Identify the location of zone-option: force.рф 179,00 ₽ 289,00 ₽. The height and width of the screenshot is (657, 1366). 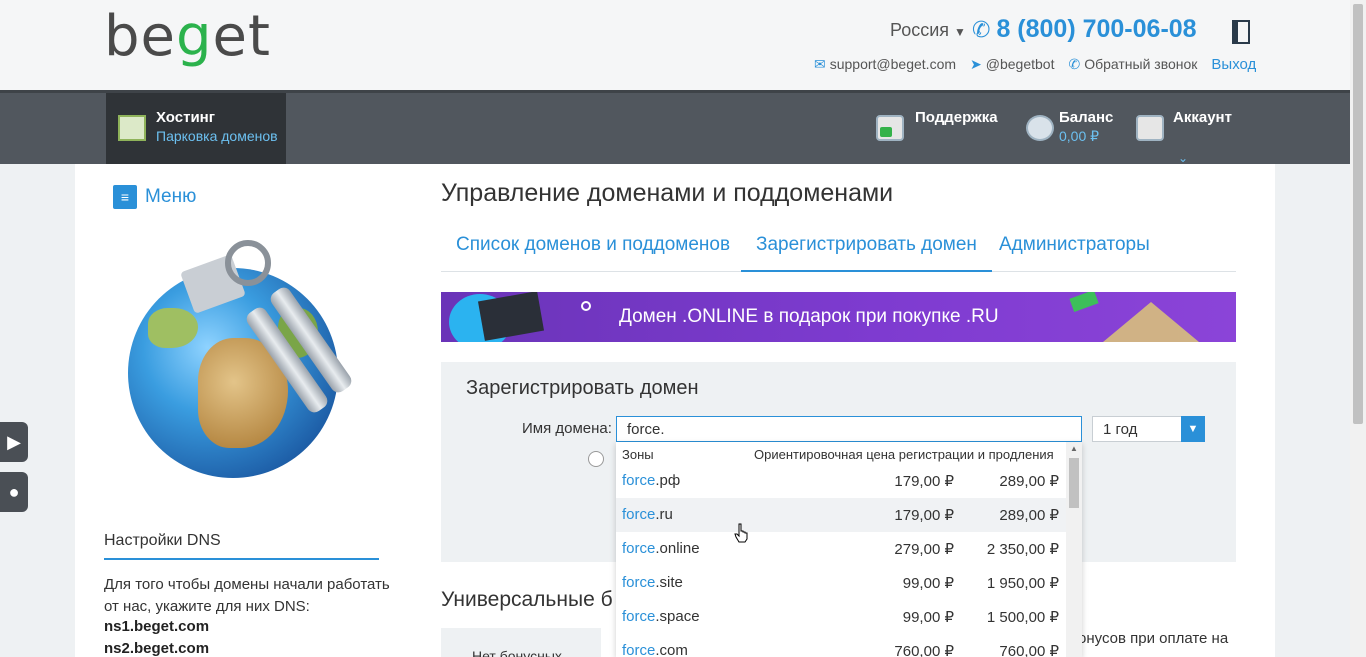
(841, 481).